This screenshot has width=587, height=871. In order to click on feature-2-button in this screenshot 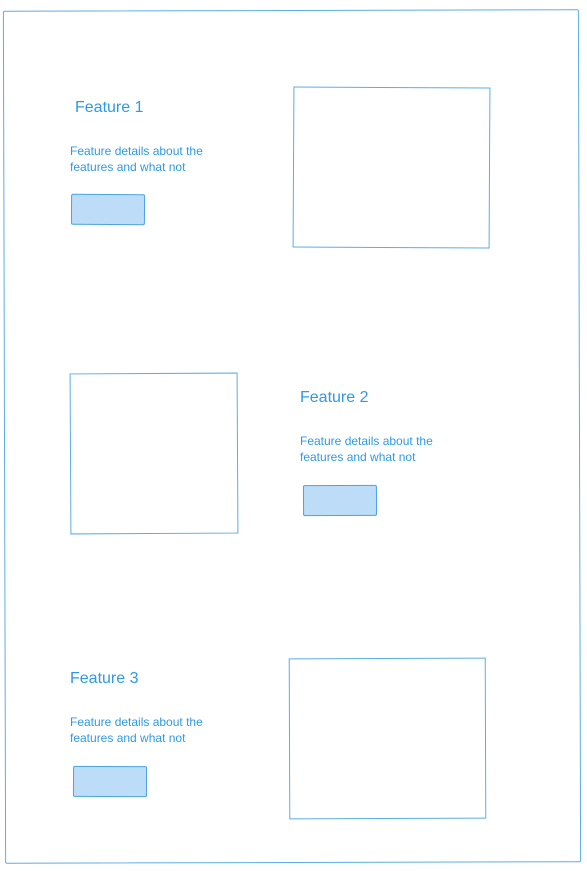, I will do `click(340, 500)`.